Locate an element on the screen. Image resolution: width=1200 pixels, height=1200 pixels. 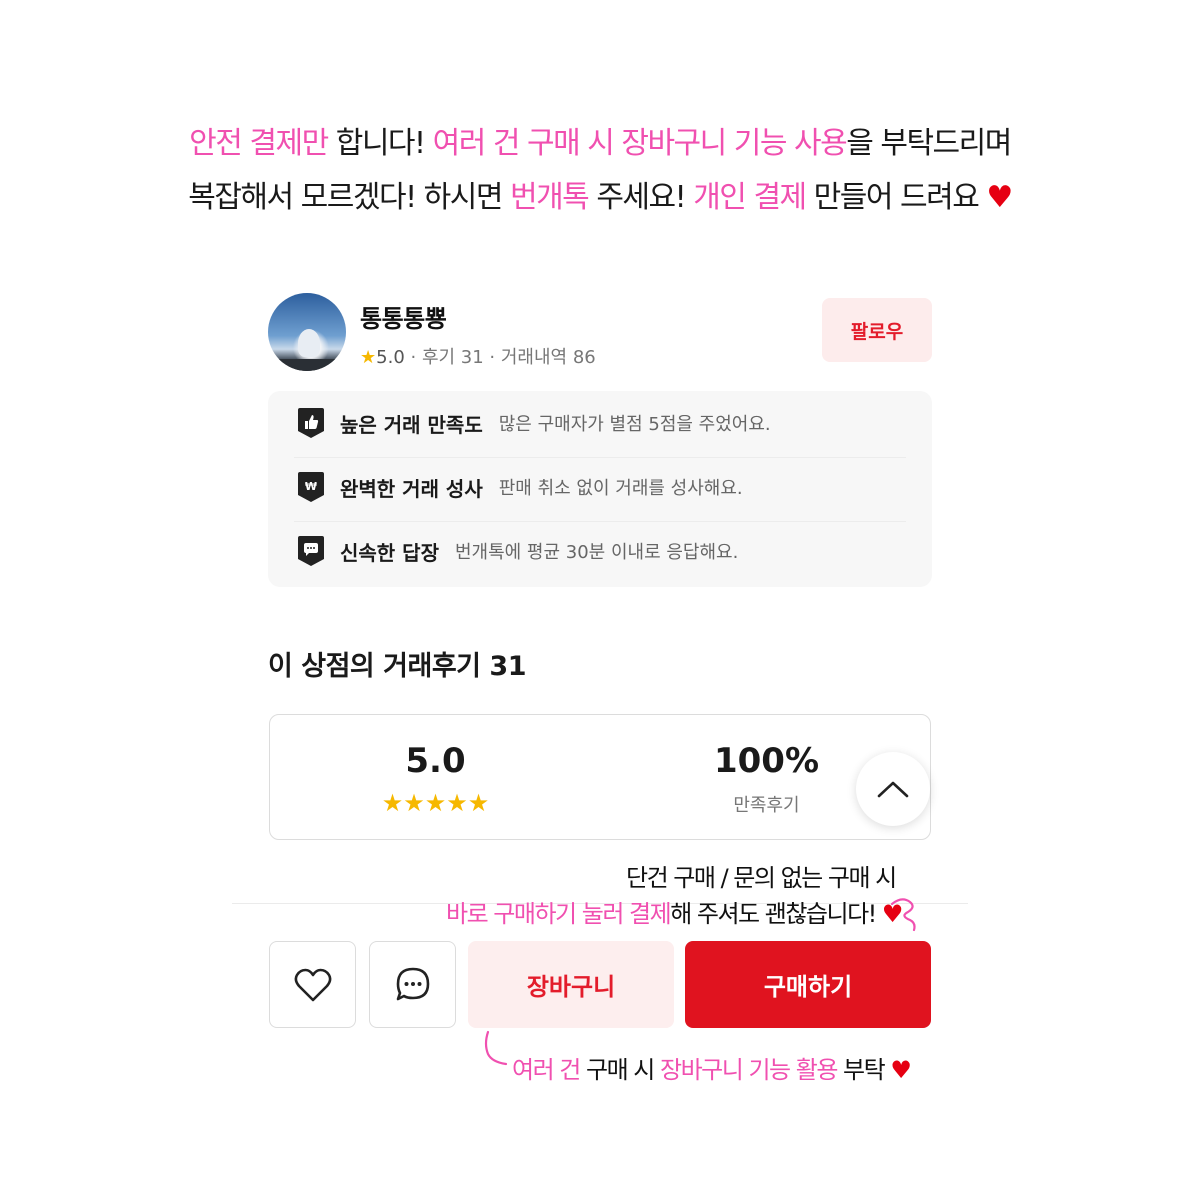
text-segment: 여러 건 is located at coordinates (549, 1070).